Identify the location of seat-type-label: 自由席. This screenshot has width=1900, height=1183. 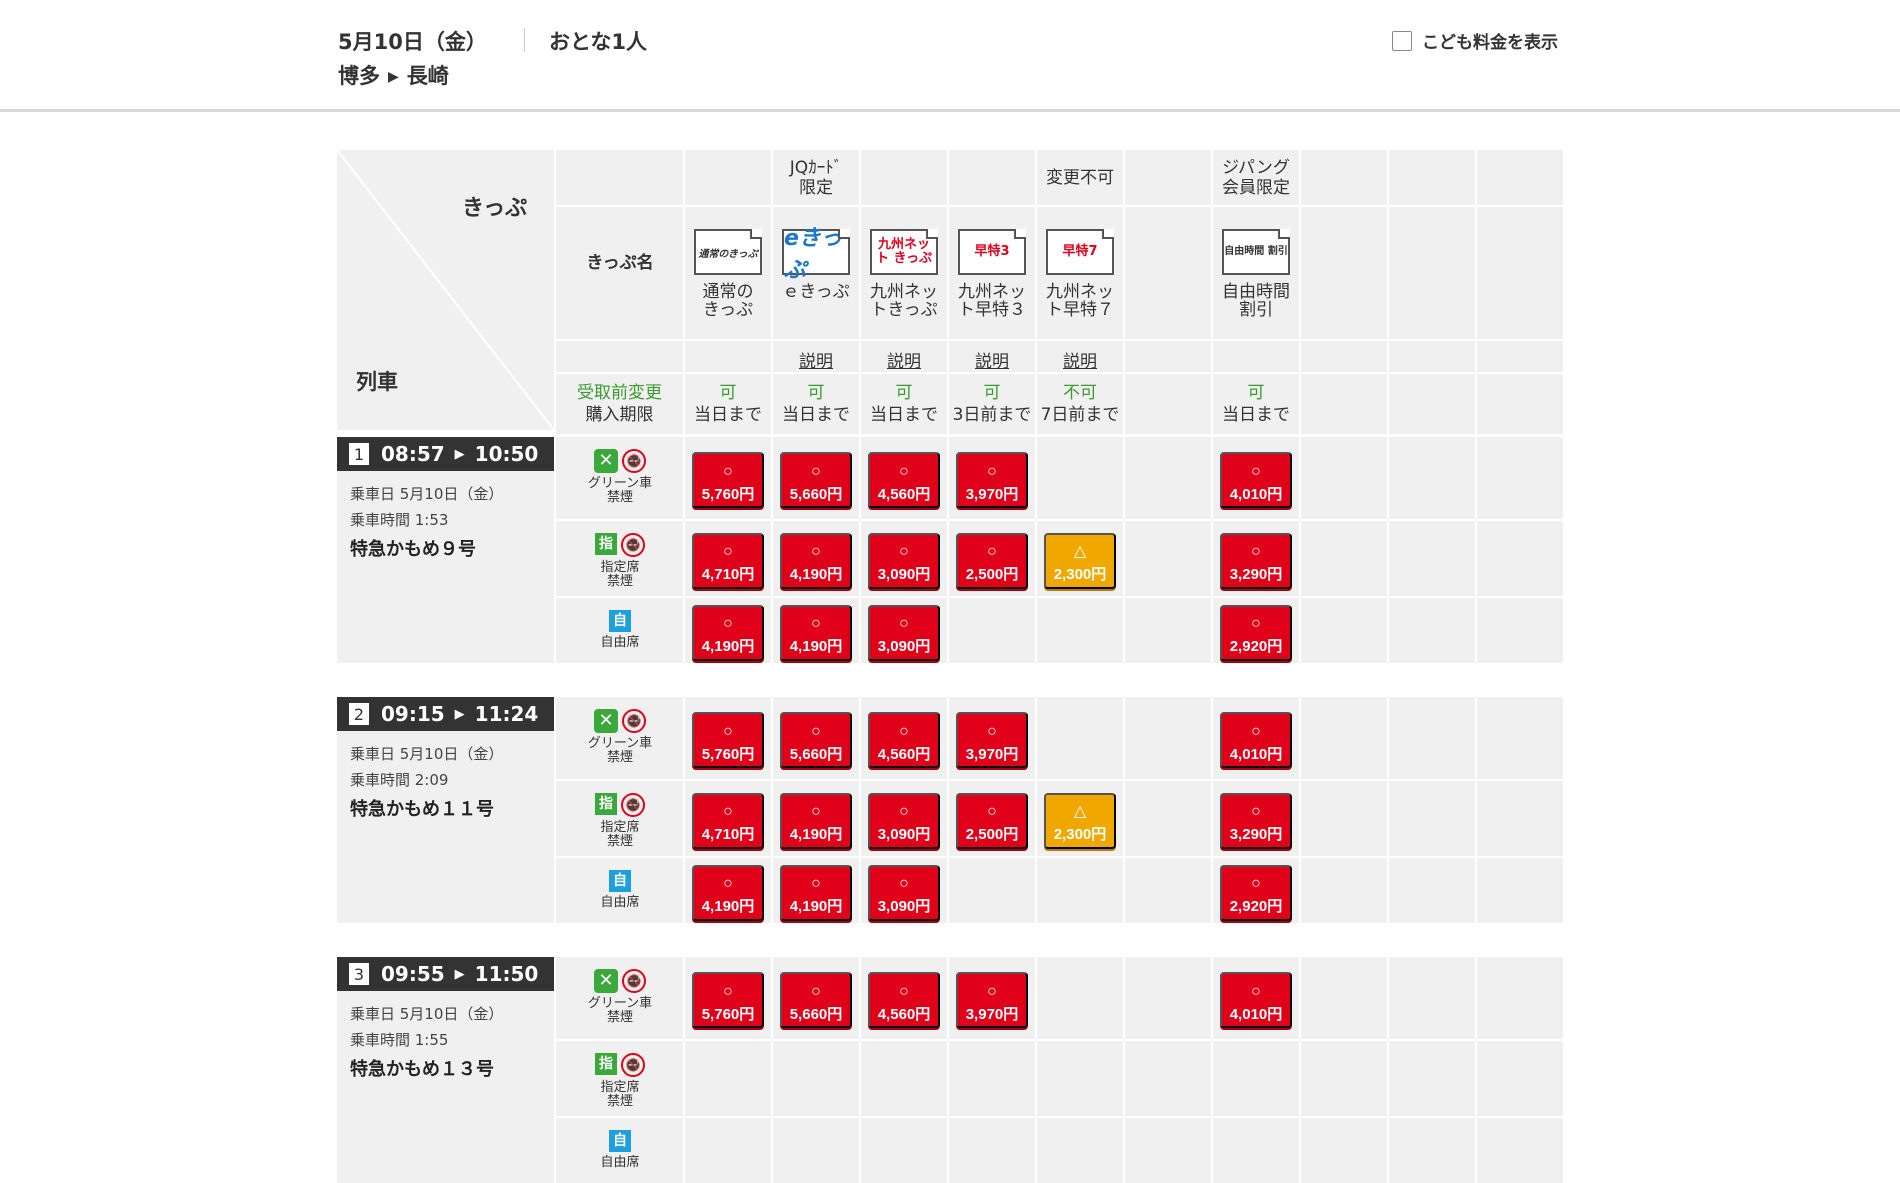
(620, 642).